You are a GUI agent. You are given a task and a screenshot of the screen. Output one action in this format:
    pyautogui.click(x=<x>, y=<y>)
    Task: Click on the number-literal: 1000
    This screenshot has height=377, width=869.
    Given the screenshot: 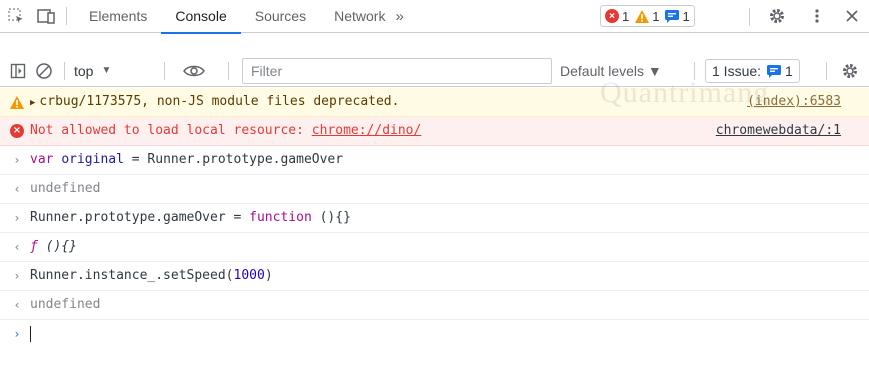 What is the action you would take?
    pyautogui.click(x=249, y=275)
    